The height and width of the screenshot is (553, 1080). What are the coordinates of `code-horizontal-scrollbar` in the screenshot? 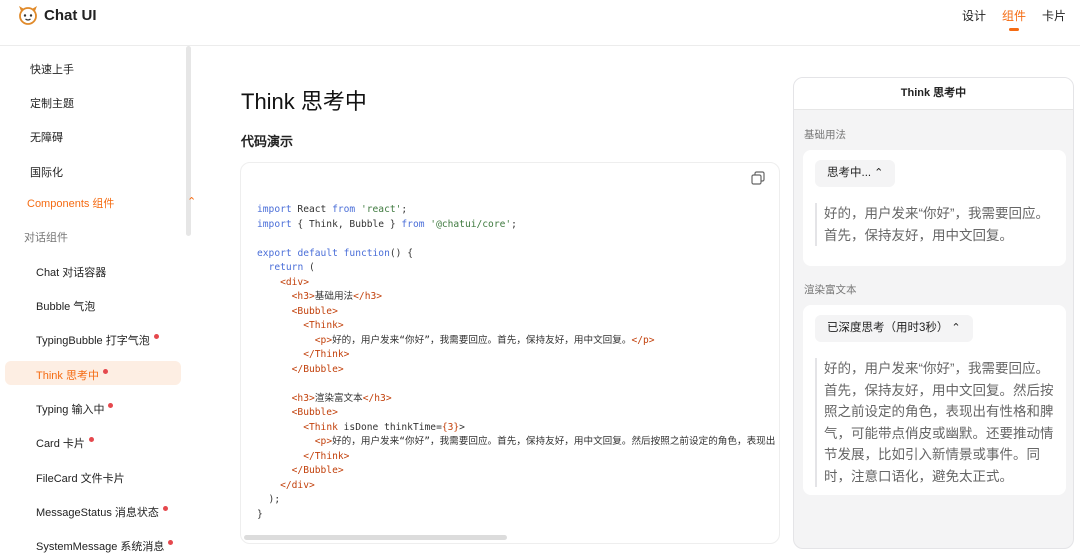 It's located at (375, 537).